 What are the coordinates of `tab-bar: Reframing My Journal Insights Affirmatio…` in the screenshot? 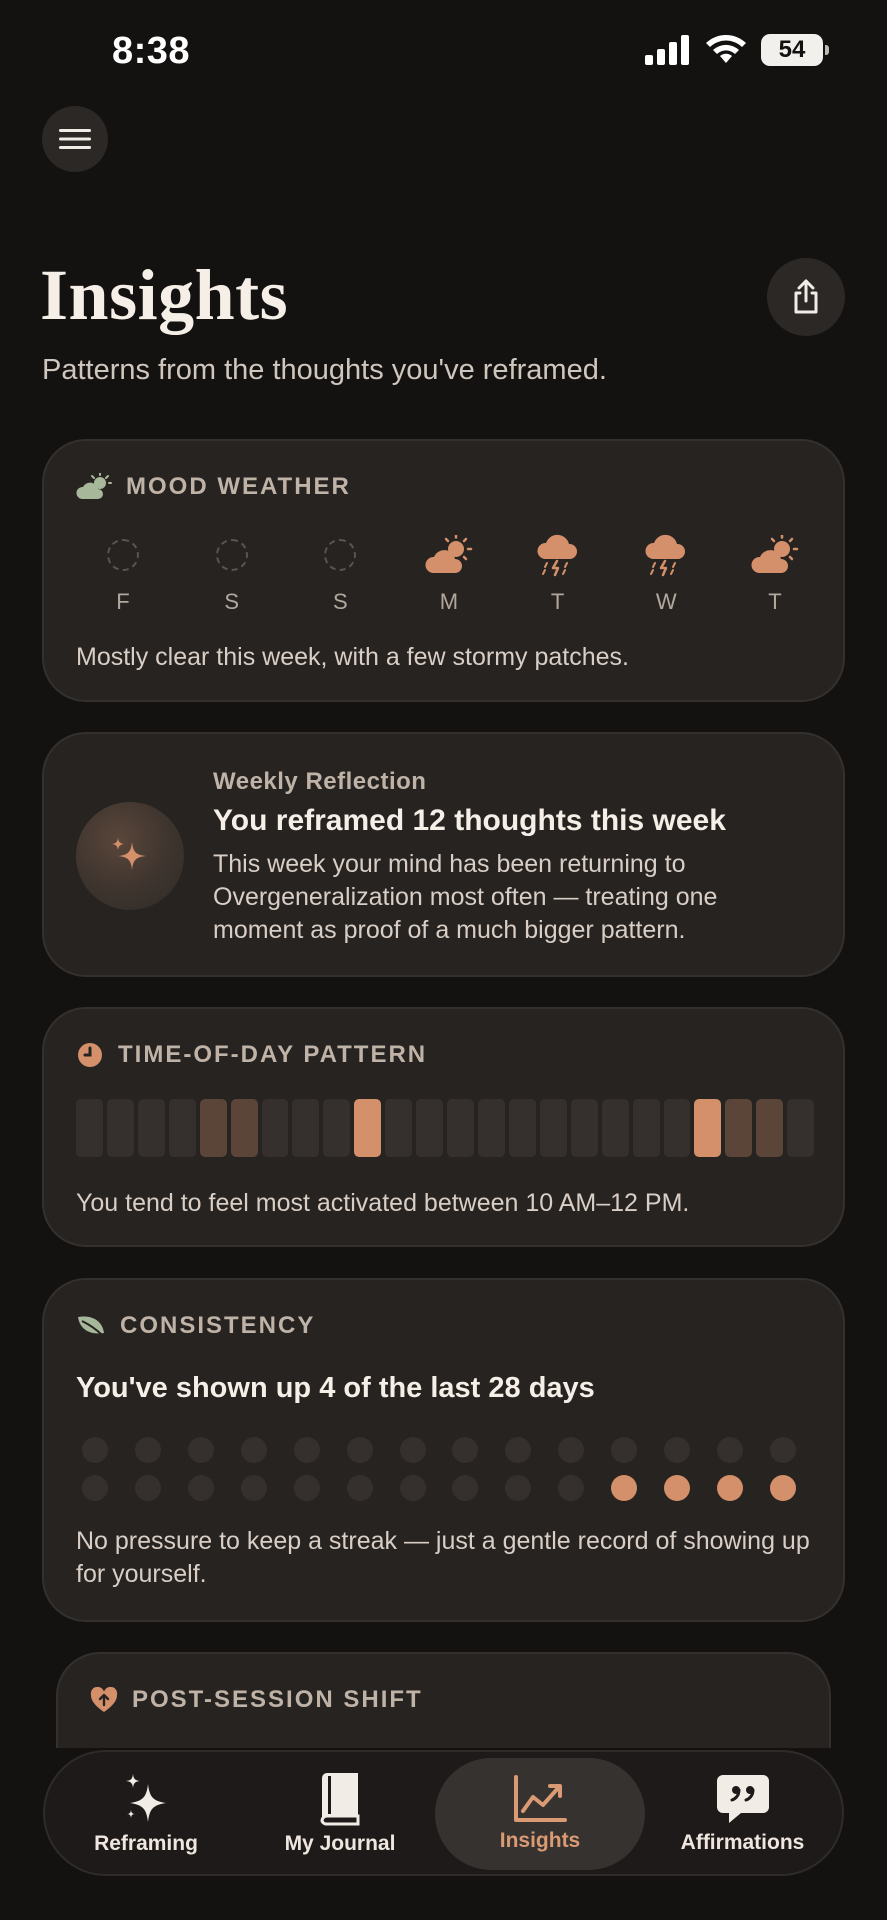 It's located at (443, 1813).